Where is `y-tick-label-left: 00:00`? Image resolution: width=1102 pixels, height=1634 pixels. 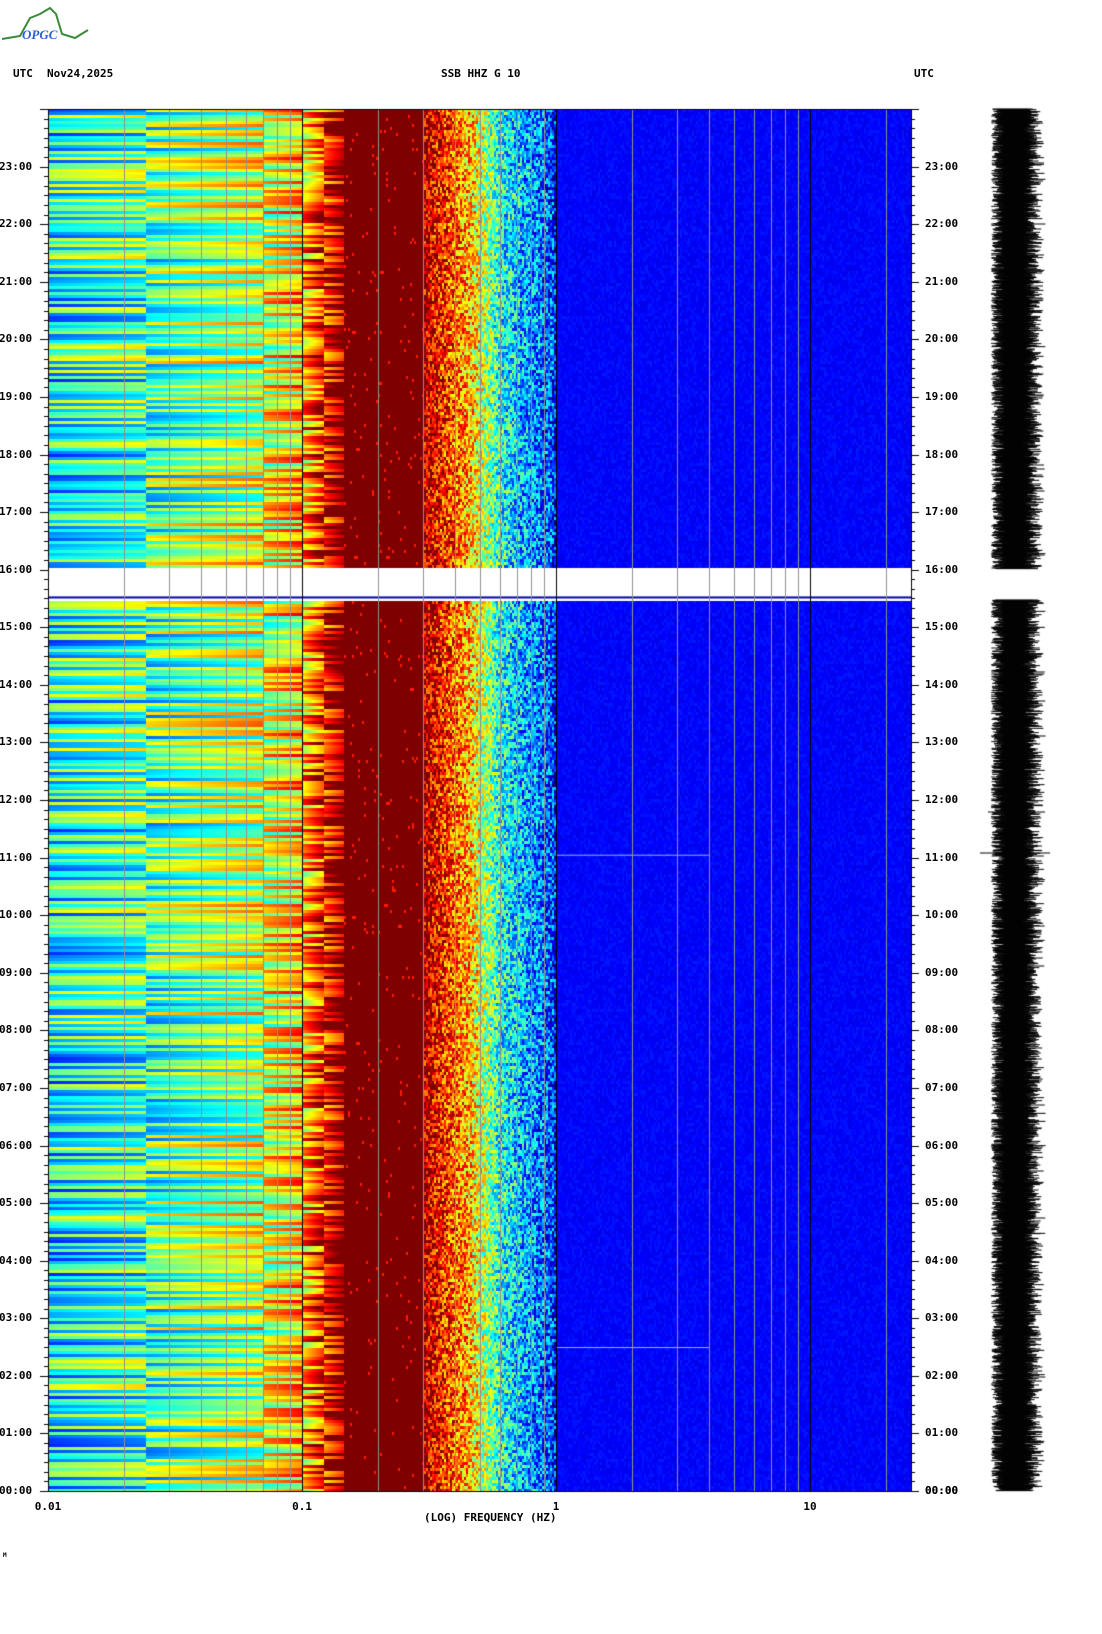 y-tick-label-left: 00:00 is located at coordinates (16, 1490).